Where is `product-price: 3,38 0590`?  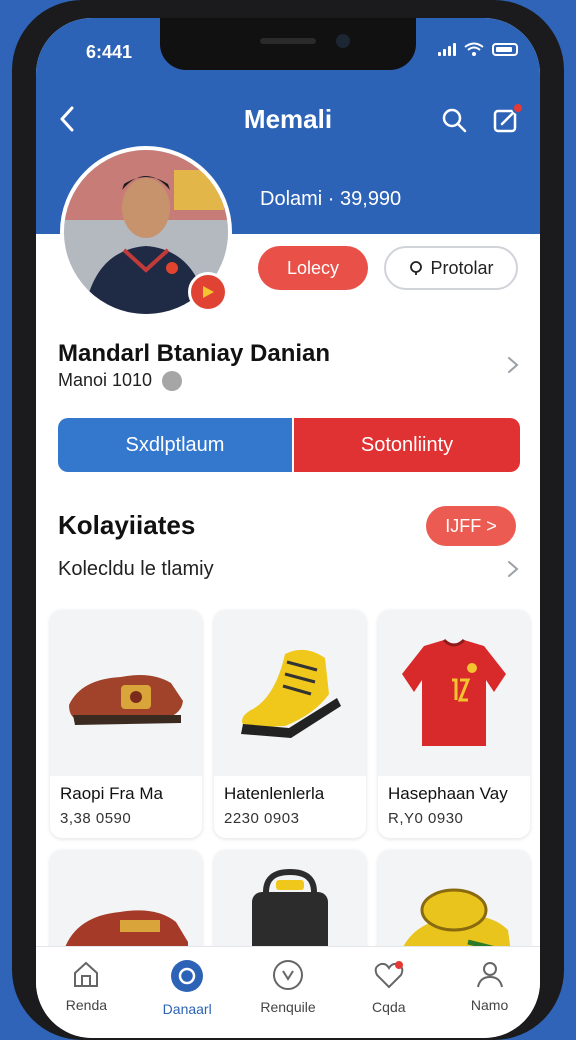 product-price: 3,38 0590 is located at coordinates (96, 818).